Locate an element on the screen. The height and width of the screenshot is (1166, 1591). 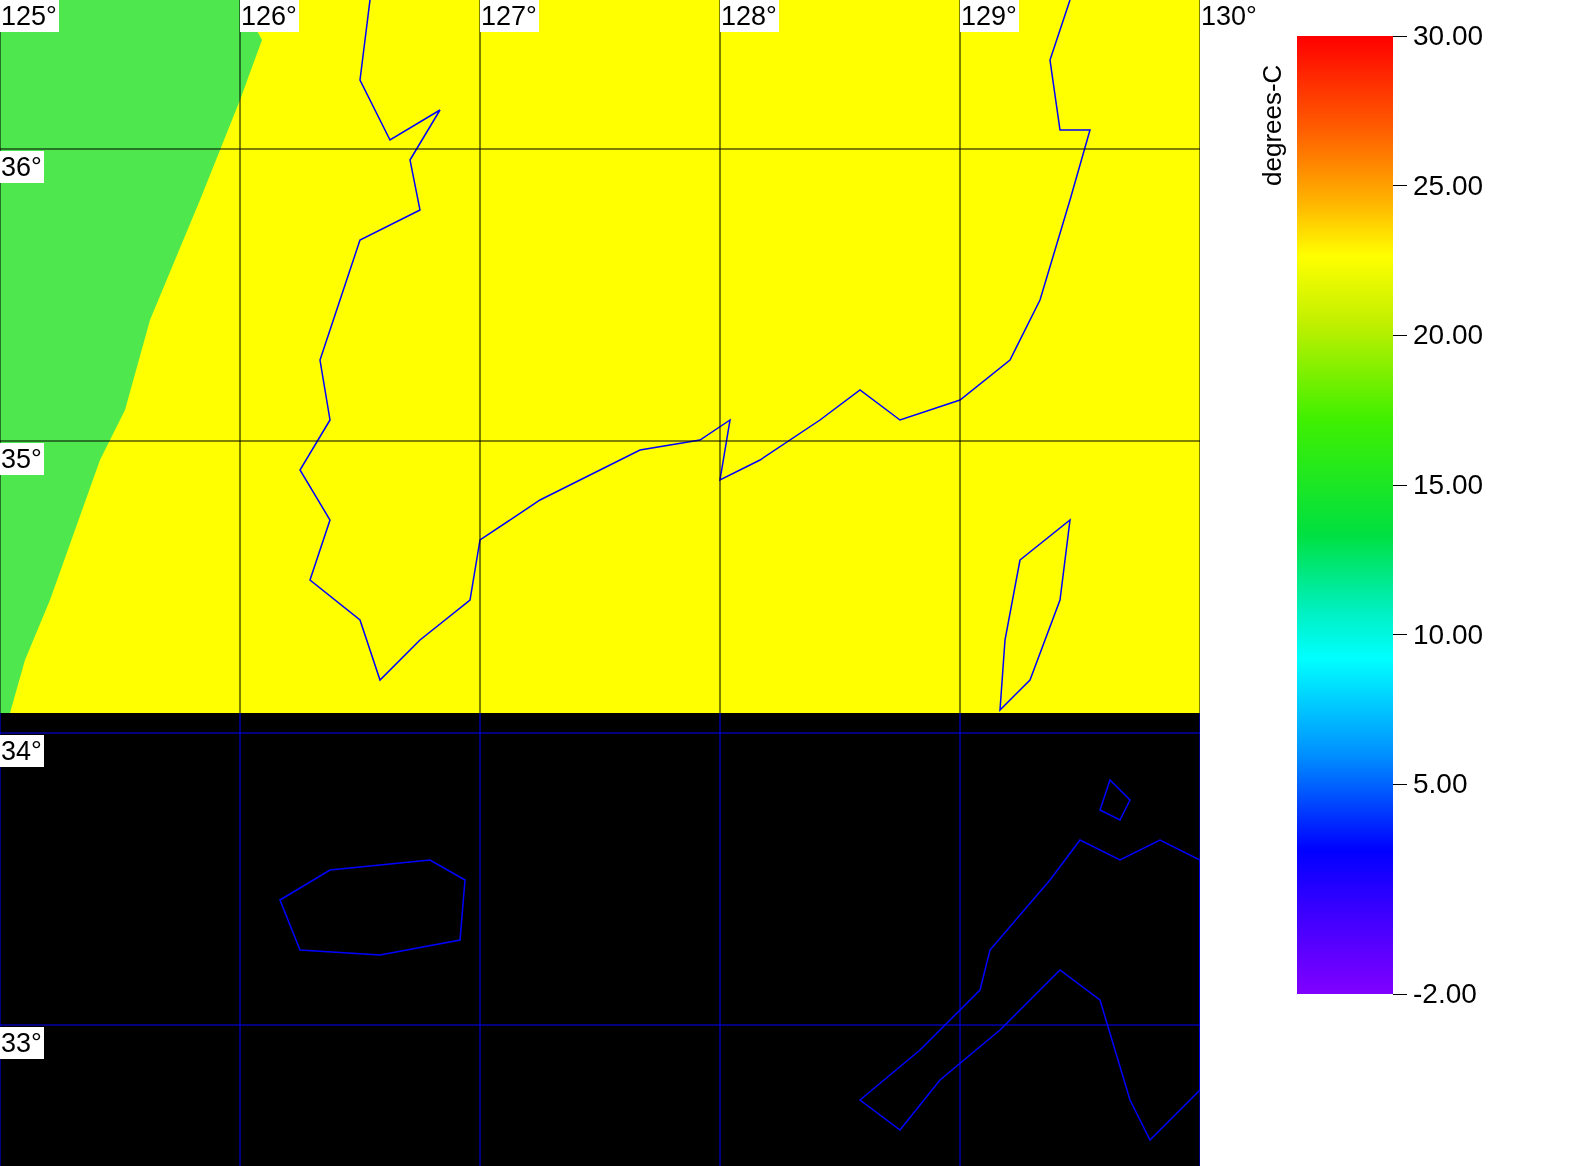
colorbar-tick-label: 10.00 is located at coordinates (1448, 634).